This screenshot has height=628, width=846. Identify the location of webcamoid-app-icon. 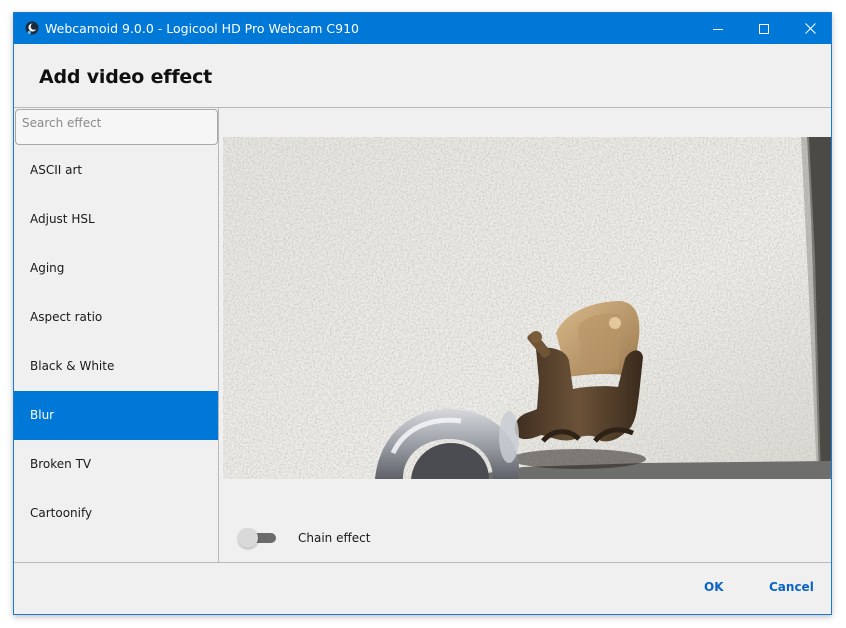
(32, 28).